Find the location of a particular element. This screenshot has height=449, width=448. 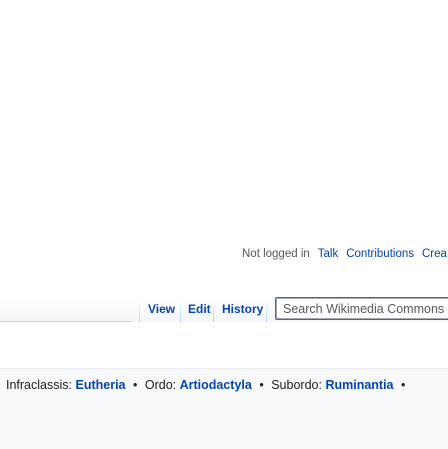

search-input: Search Wikimedia Commons is located at coordinates (362, 308).